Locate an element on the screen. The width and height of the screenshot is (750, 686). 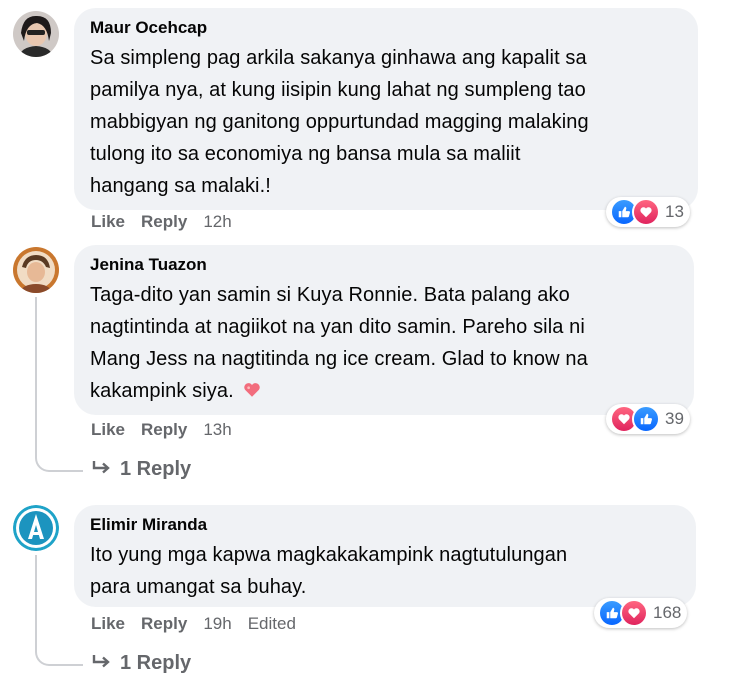
comment-line-text: kakampink siya. is located at coordinates (162, 391).